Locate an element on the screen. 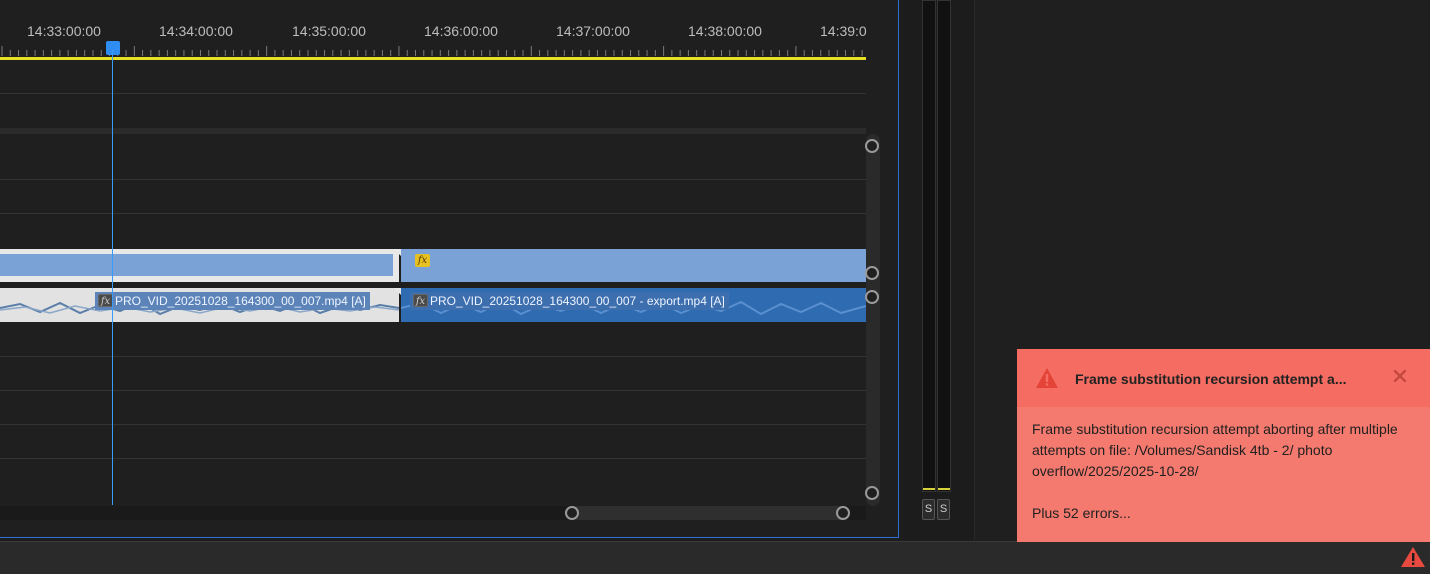 Image resolution: width=1430 pixels, height=574 pixels. ruler-label: 14:37:00:00 is located at coordinates (593, 31).